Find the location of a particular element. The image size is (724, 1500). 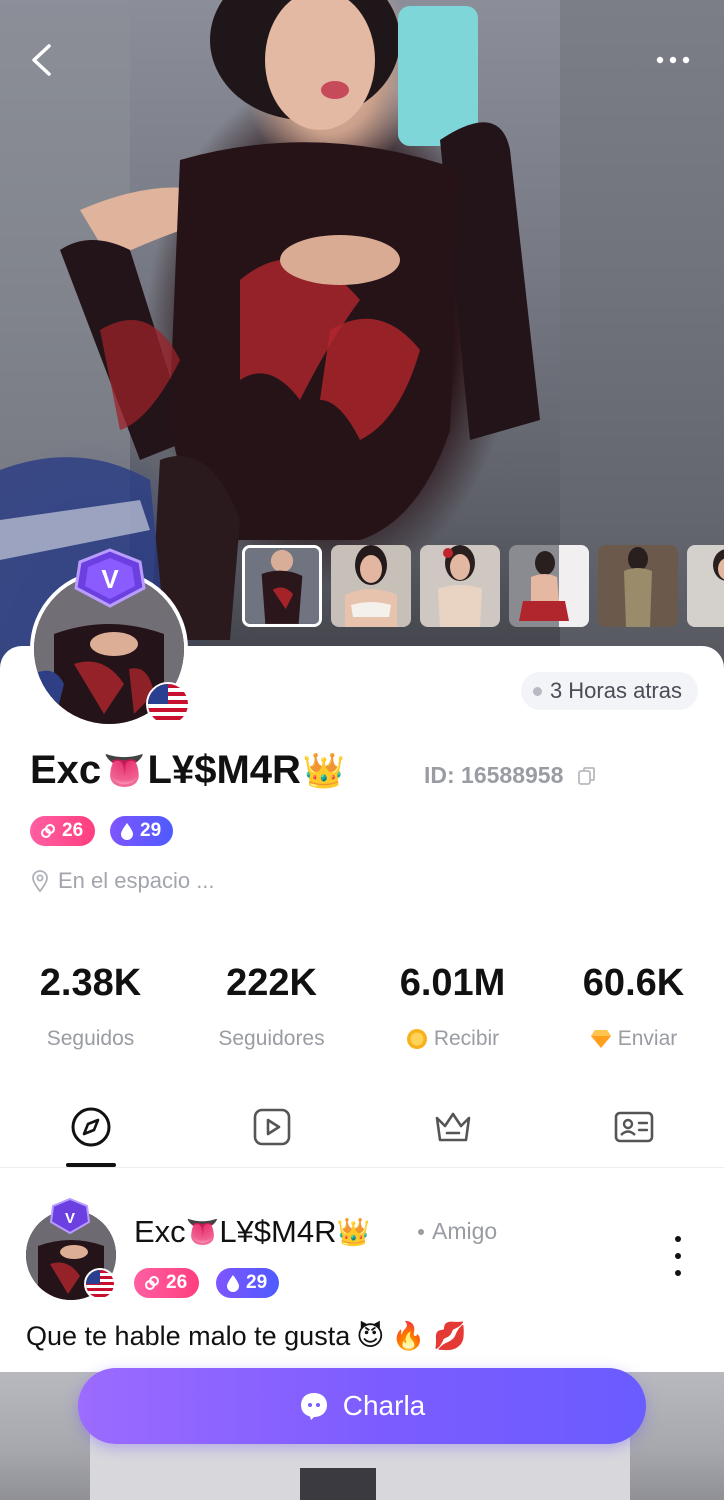

coin-icon is located at coordinates (416, 1039).